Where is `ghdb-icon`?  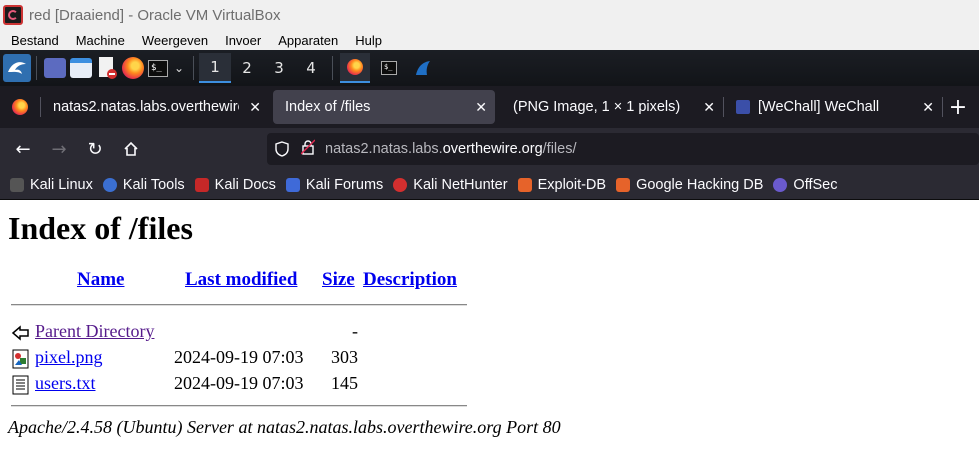 ghdb-icon is located at coordinates (623, 184).